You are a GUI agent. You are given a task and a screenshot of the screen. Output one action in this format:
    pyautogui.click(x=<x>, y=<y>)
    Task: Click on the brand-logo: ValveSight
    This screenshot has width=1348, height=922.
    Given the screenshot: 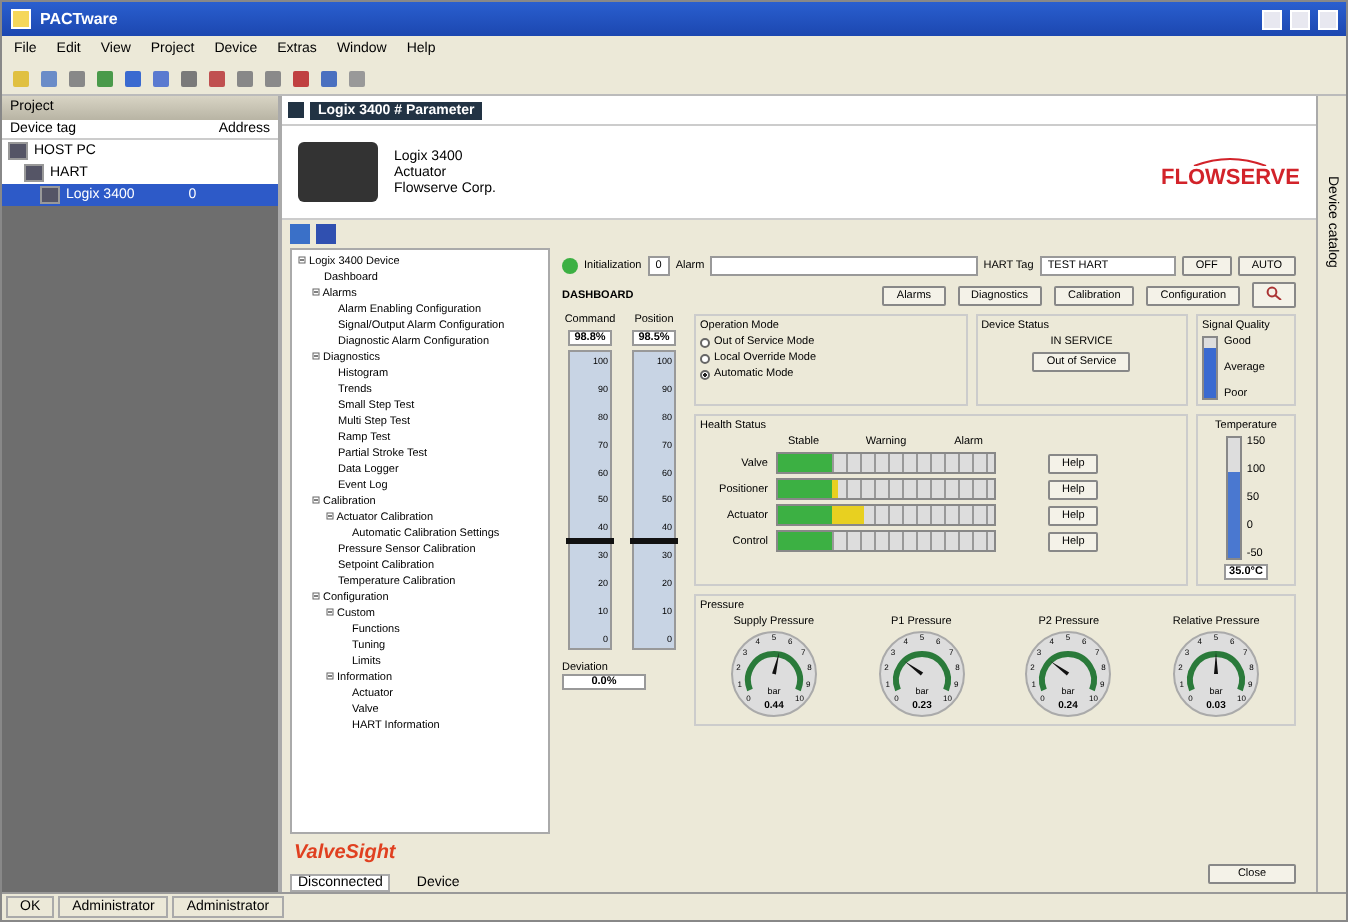 What is the action you would take?
    pyautogui.click(x=345, y=854)
    